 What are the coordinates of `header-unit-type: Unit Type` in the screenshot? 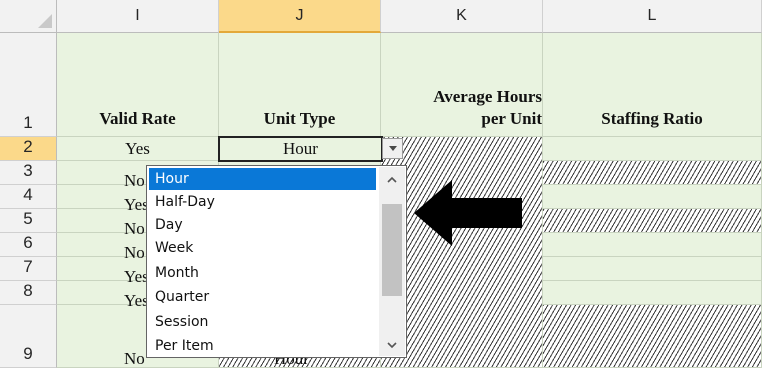 It's located at (300, 85).